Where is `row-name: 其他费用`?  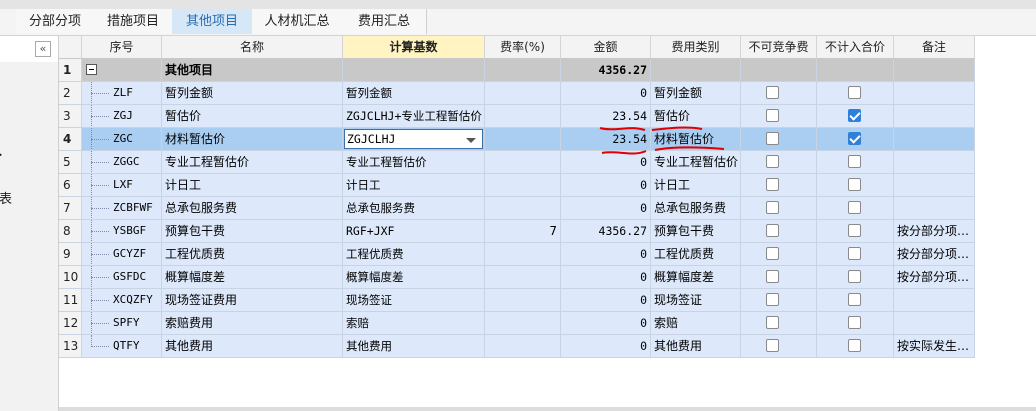 row-name: 其他费用 is located at coordinates (252, 346).